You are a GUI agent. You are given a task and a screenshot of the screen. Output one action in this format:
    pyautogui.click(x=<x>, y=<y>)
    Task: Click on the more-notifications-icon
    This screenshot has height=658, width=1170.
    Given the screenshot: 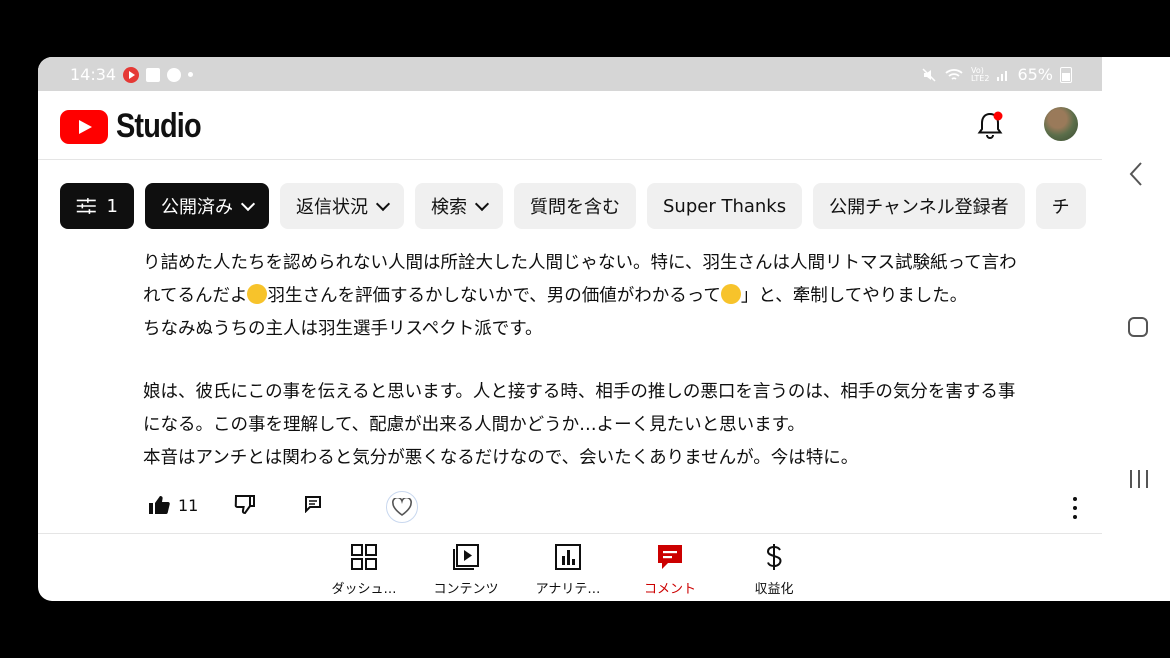 What is the action you would take?
    pyautogui.click(x=191, y=74)
    